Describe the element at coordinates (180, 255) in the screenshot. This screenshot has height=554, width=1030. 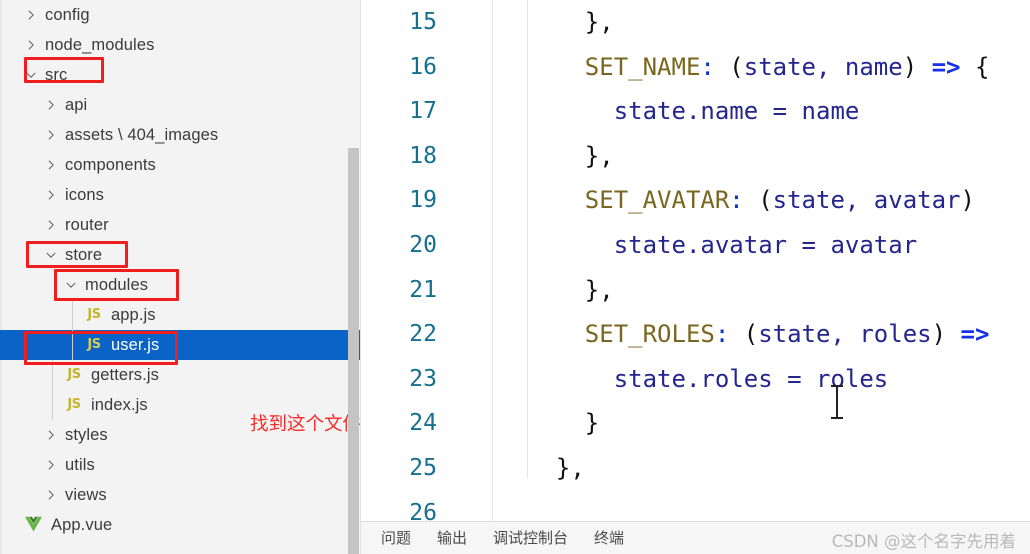
I see `tree-folder-store: store` at that location.